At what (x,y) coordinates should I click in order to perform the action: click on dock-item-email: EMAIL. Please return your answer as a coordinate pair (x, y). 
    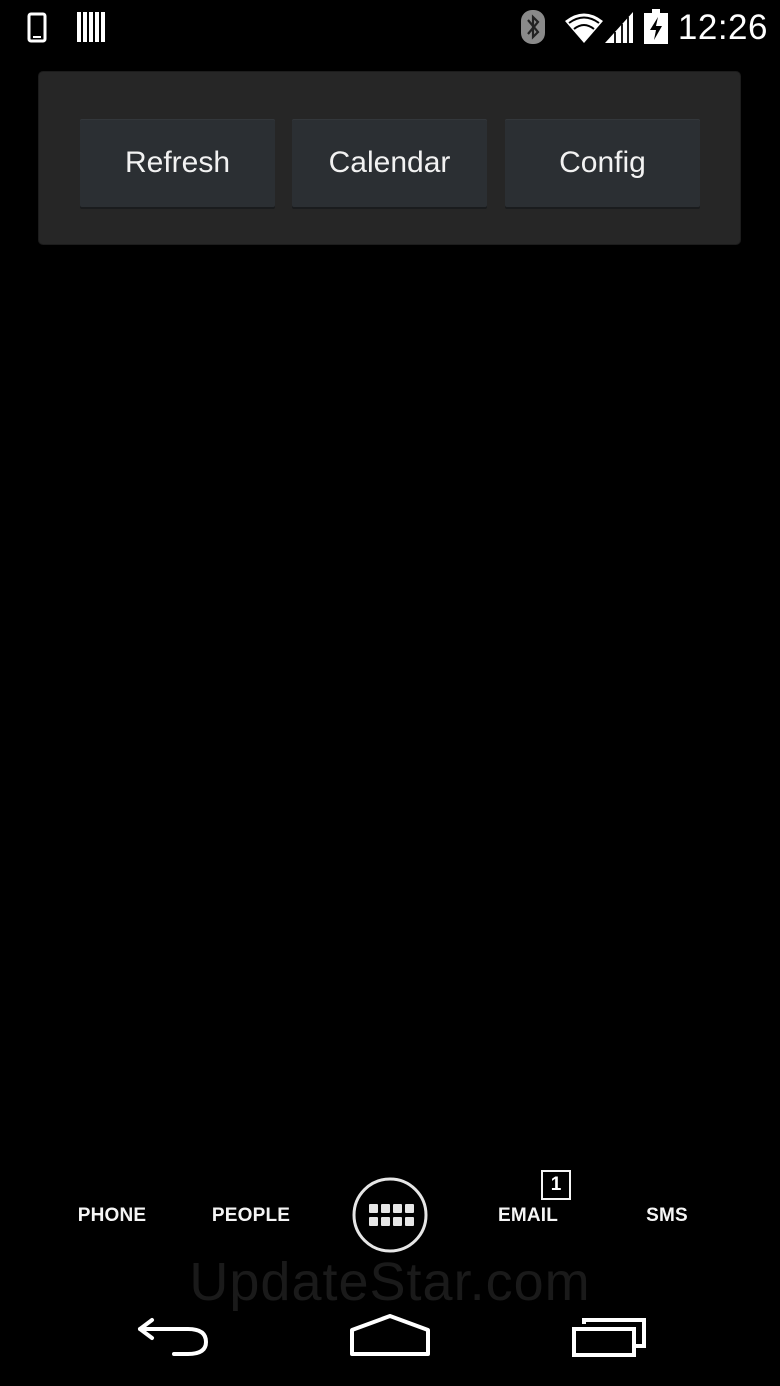
    Looking at the image, I should click on (528, 1216).